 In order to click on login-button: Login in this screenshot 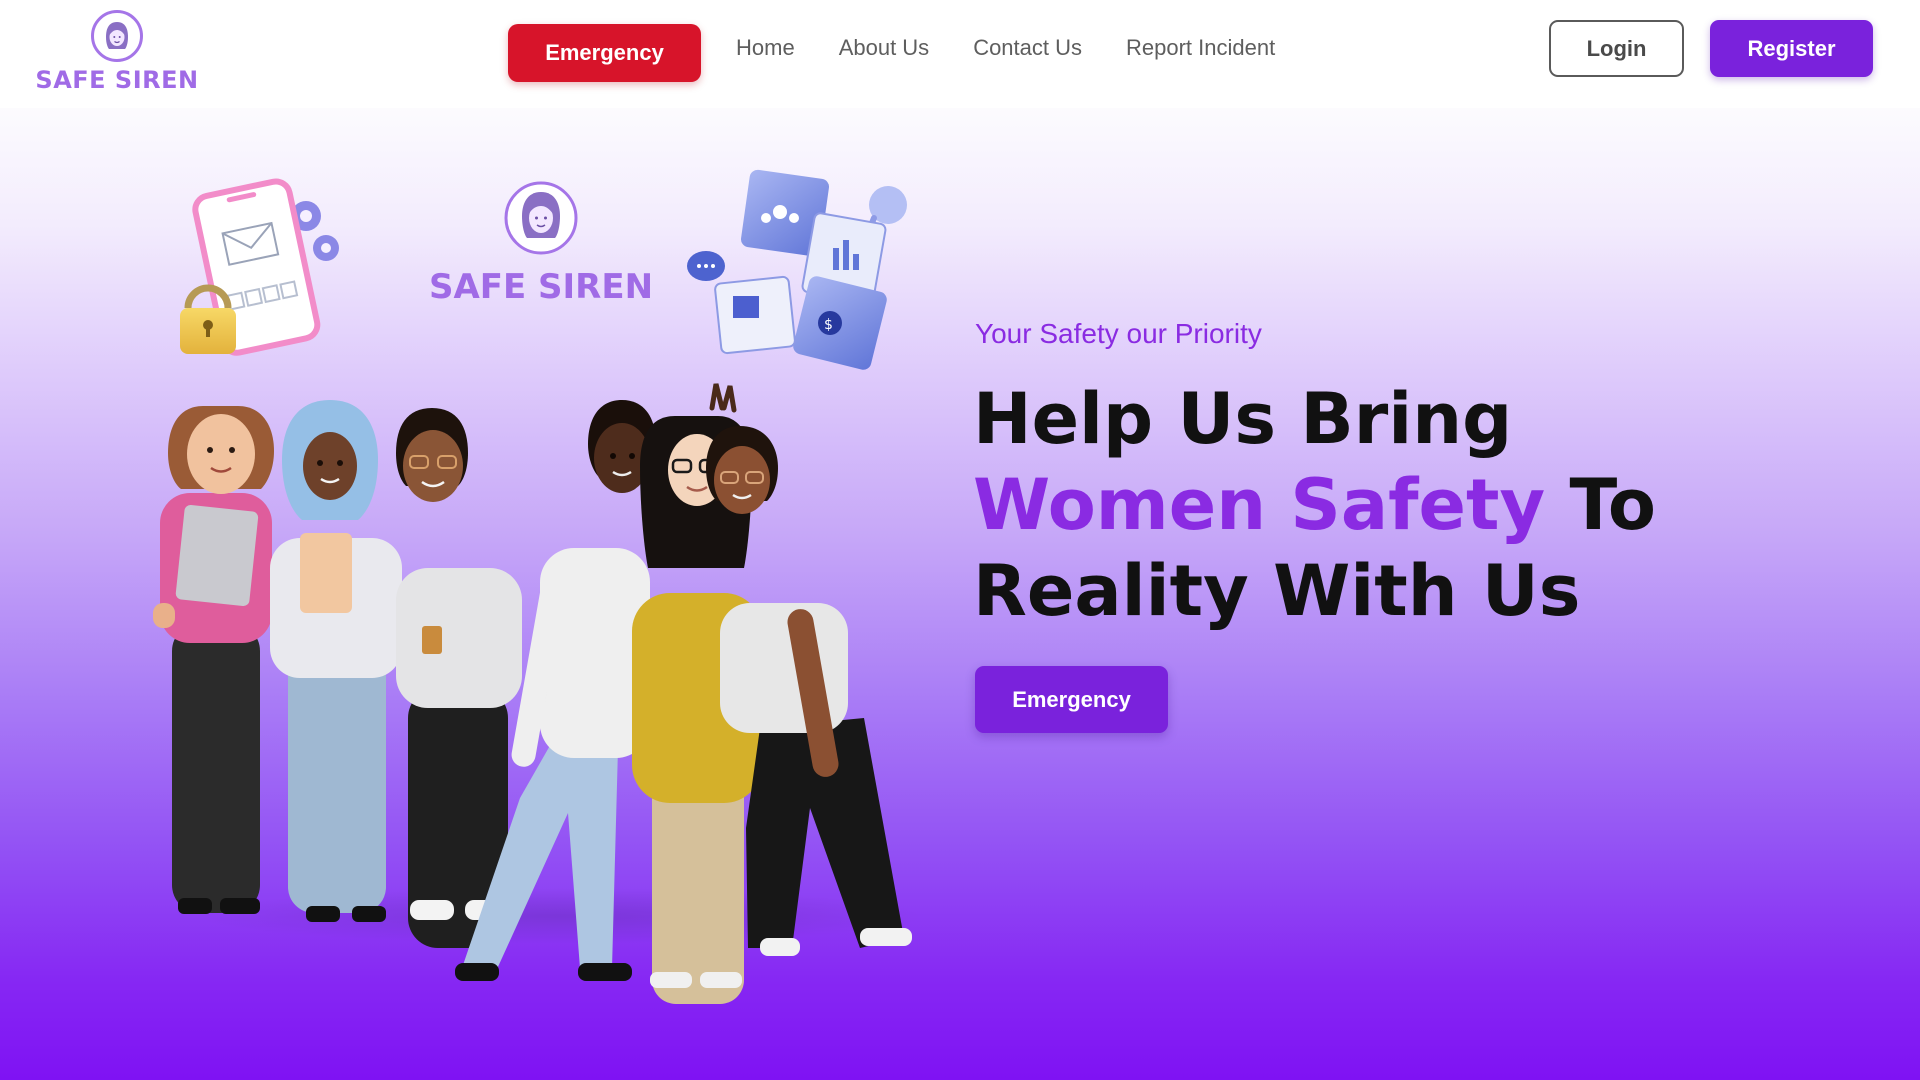, I will do `click(1616, 48)`.